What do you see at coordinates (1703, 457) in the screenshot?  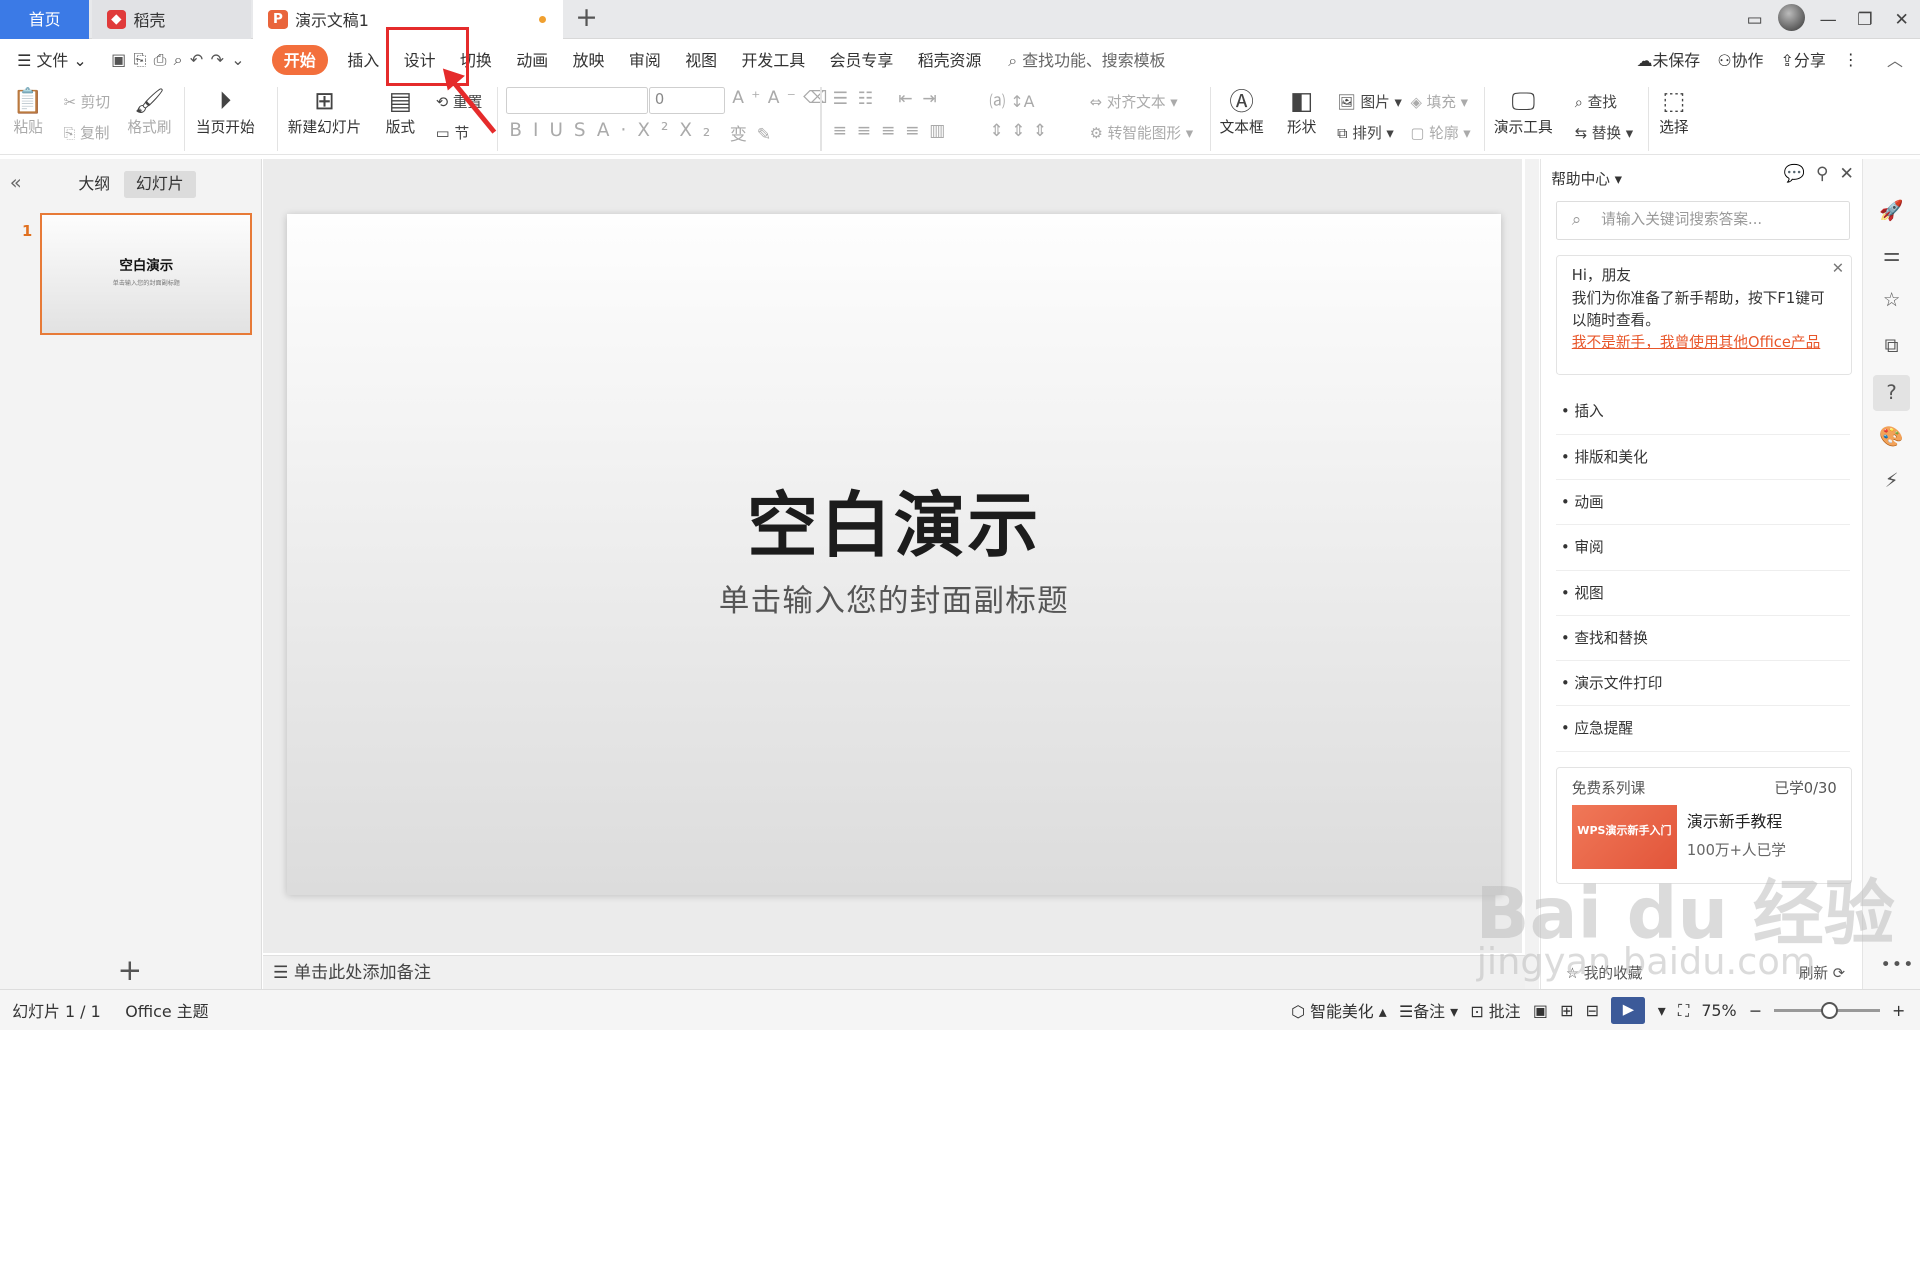 I see `help-topic-item: • 排版和美化` at bounding box center [1703, 457].